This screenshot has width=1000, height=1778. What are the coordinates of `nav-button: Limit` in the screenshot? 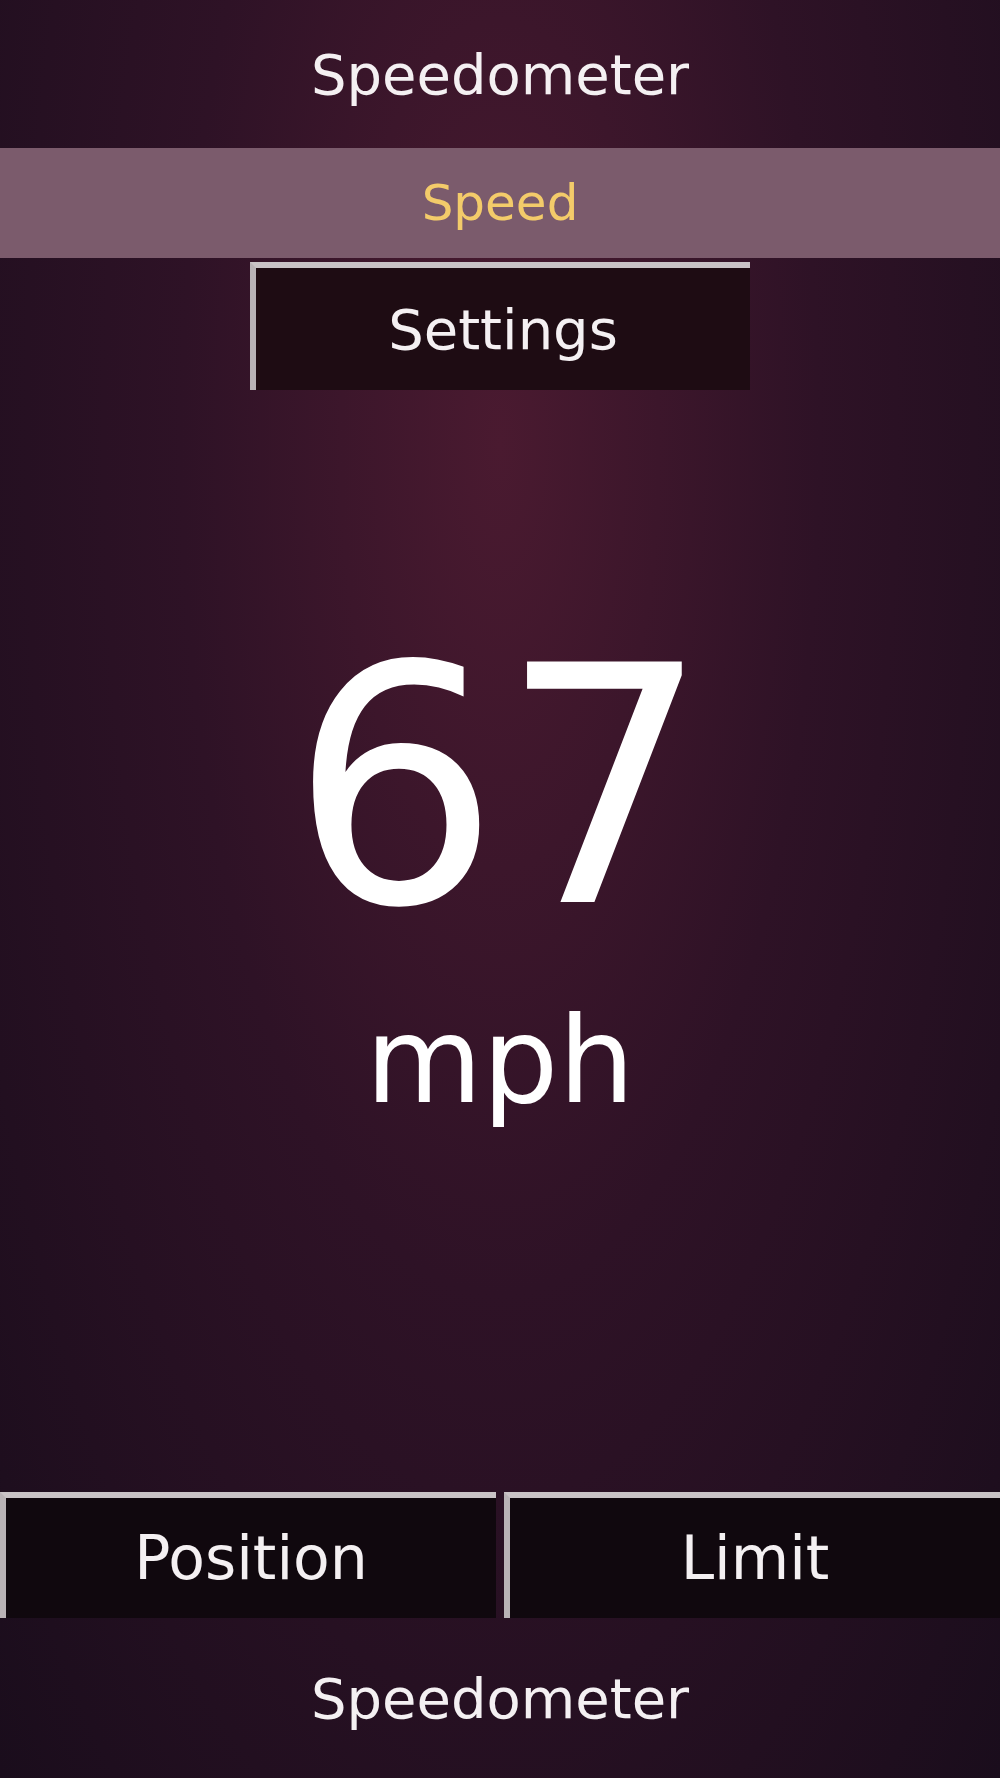 It's located at (752, 1555).